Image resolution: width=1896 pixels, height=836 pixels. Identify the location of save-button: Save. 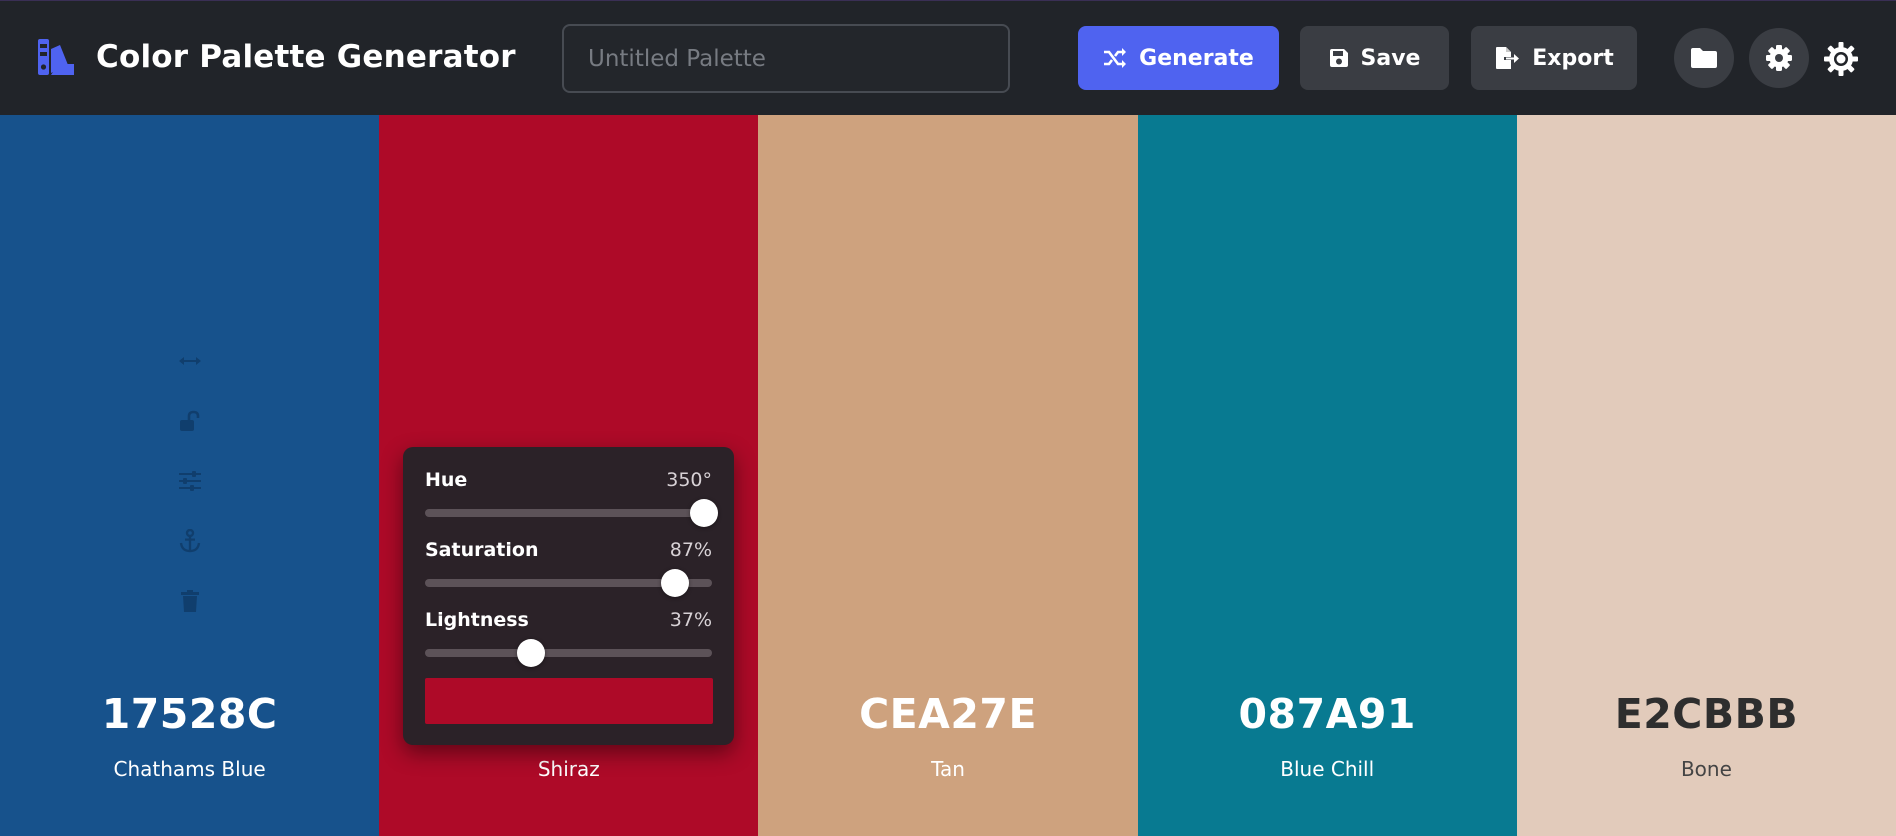
(1374, 58).